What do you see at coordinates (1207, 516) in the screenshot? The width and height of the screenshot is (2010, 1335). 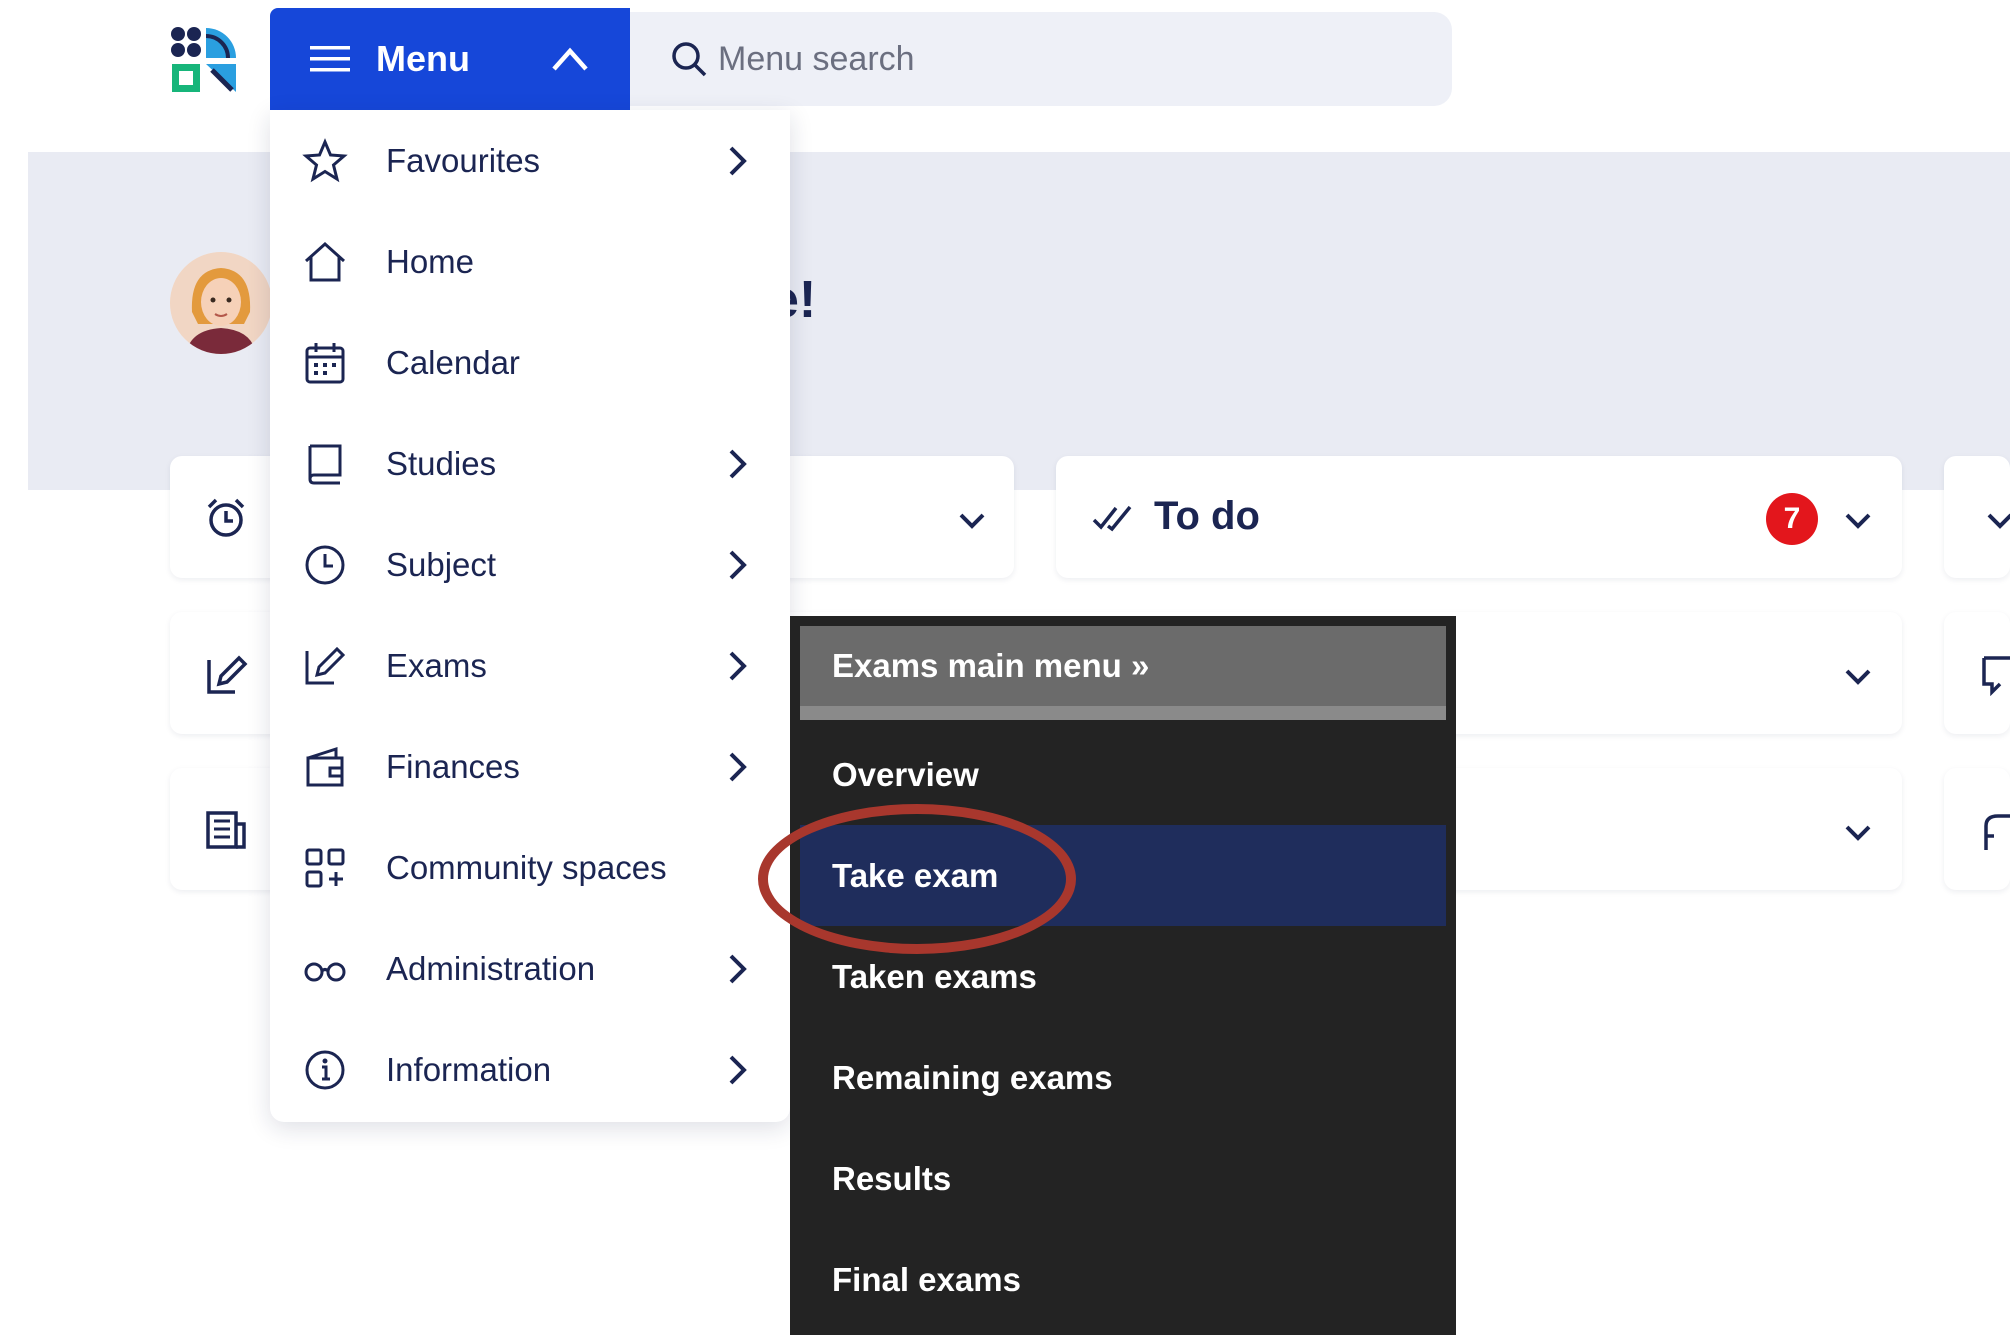 I see `todo-title: To do` at bounding box center [1207, 516].